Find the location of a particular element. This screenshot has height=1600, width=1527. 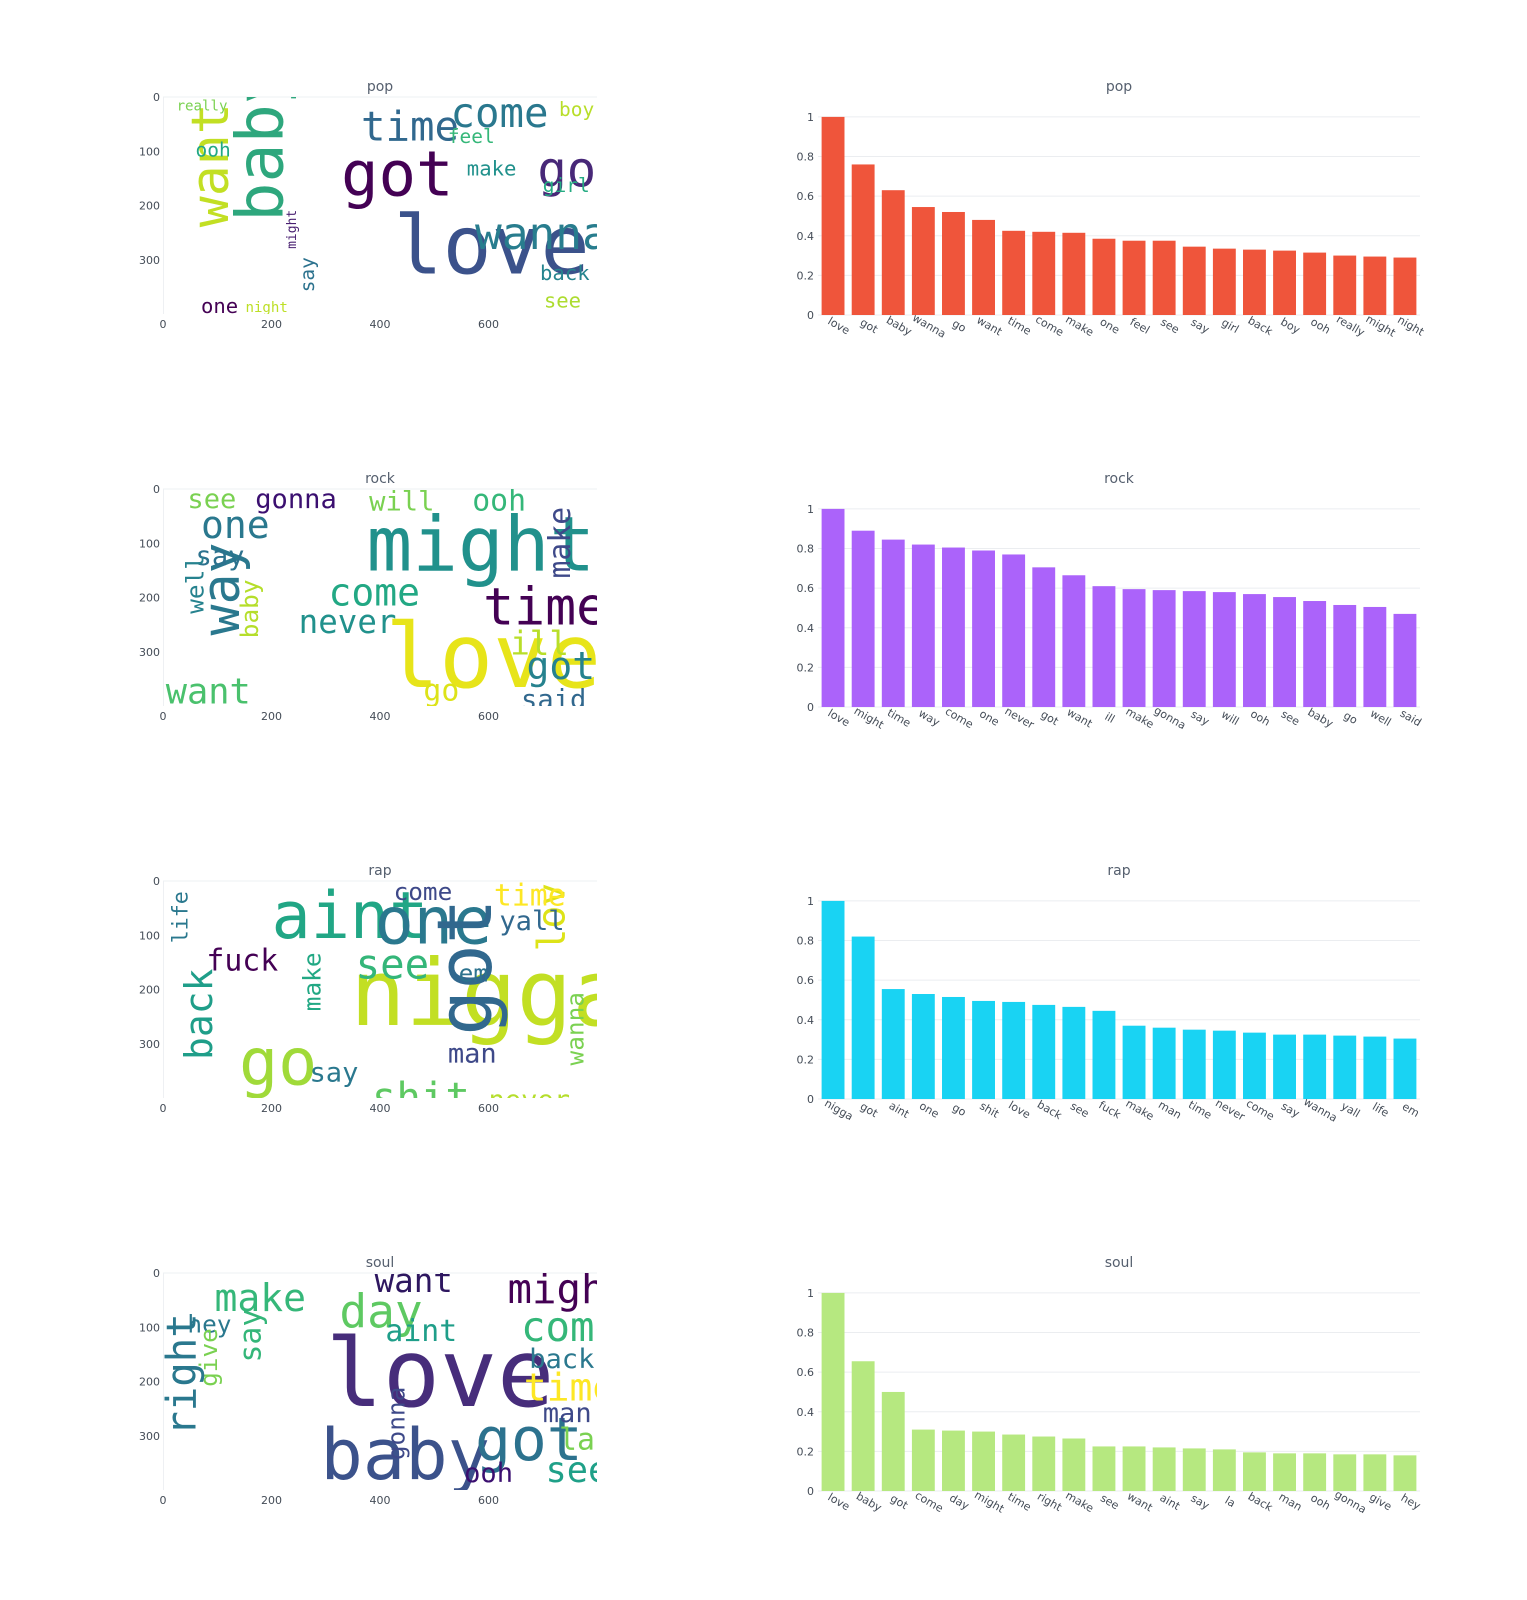

chart-title: rap is located at coordinates (379, 871).